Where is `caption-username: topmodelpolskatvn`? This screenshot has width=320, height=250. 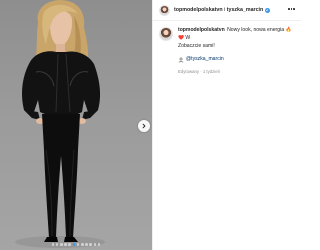
caption-username: topmodelpolskatvn is located at coordinates (201, 30).